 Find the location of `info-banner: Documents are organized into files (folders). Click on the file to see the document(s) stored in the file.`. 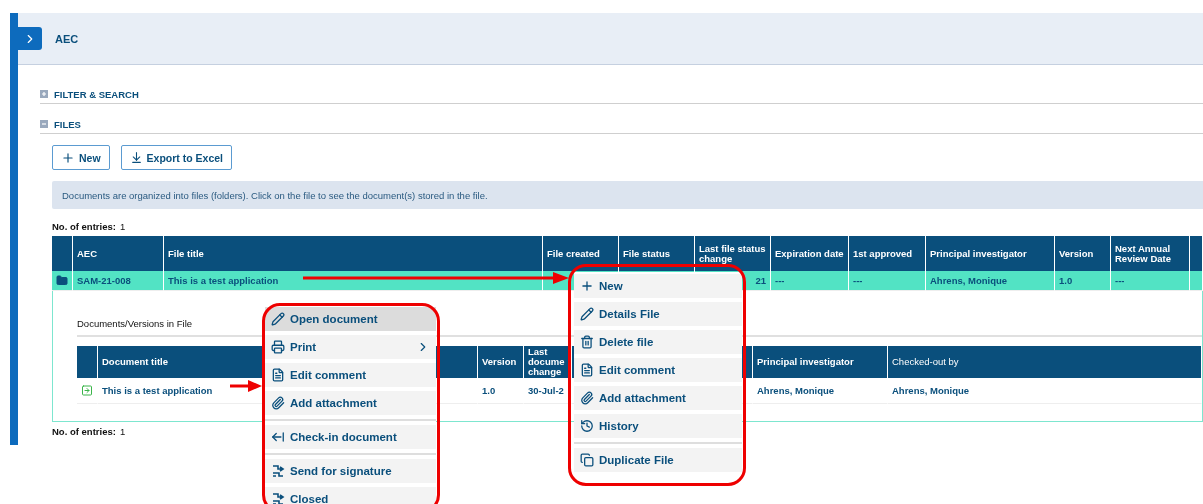

info-banner: Documents are organized into files (folders). Click on the file to see the document(s) stored in the file. is located at coordinates (627, 195).